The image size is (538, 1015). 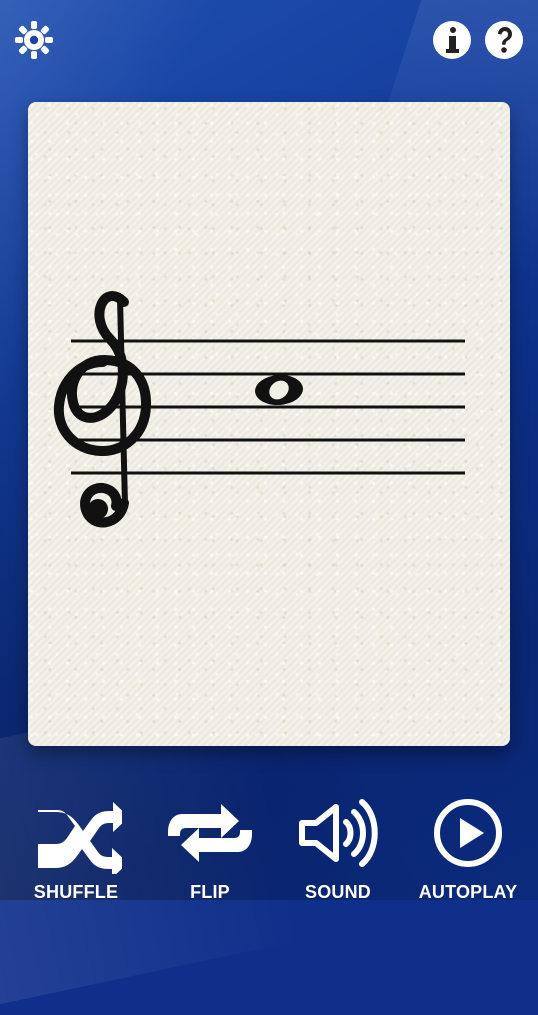 What do you see at coordinates (468, 833) in the screenshot?
I see `play-circle-icon` at bounding box center [468, 833].